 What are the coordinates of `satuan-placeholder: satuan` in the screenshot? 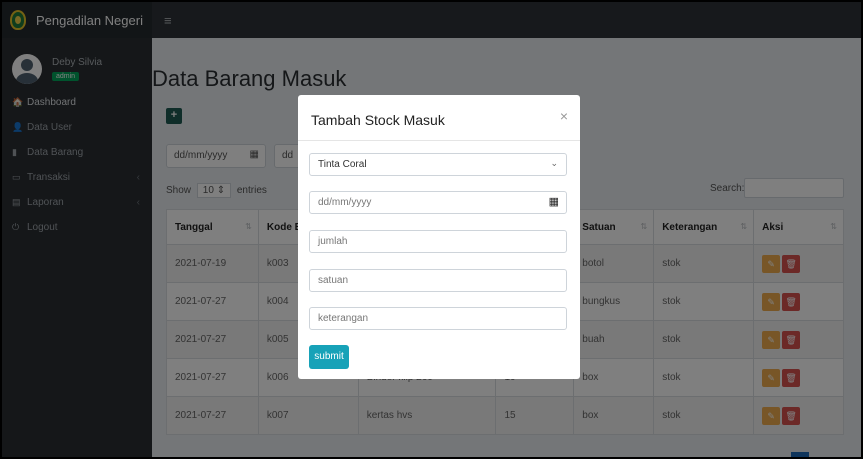 It's located at (333, 280).